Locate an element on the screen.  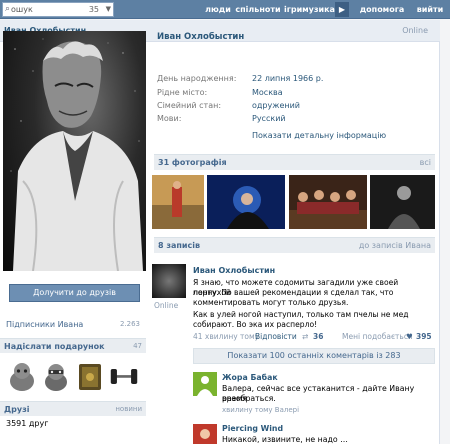
post-like-label: Мені подобається is located at coordinates (377, 336).